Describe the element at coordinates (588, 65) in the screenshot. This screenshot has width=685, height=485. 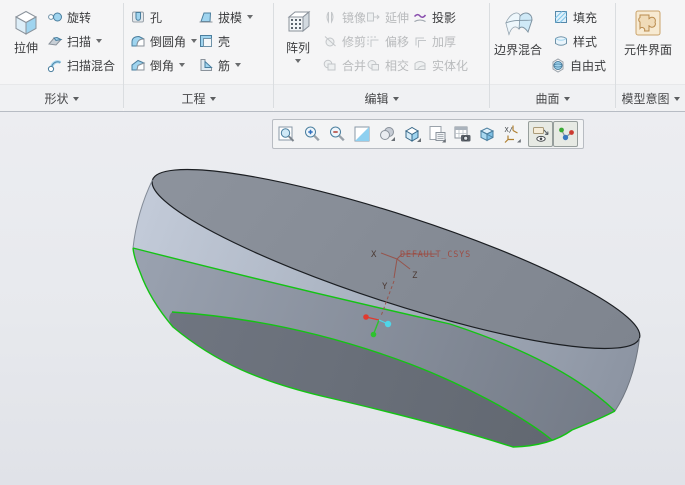
I see `freestyle-label: 自由式` at that location.